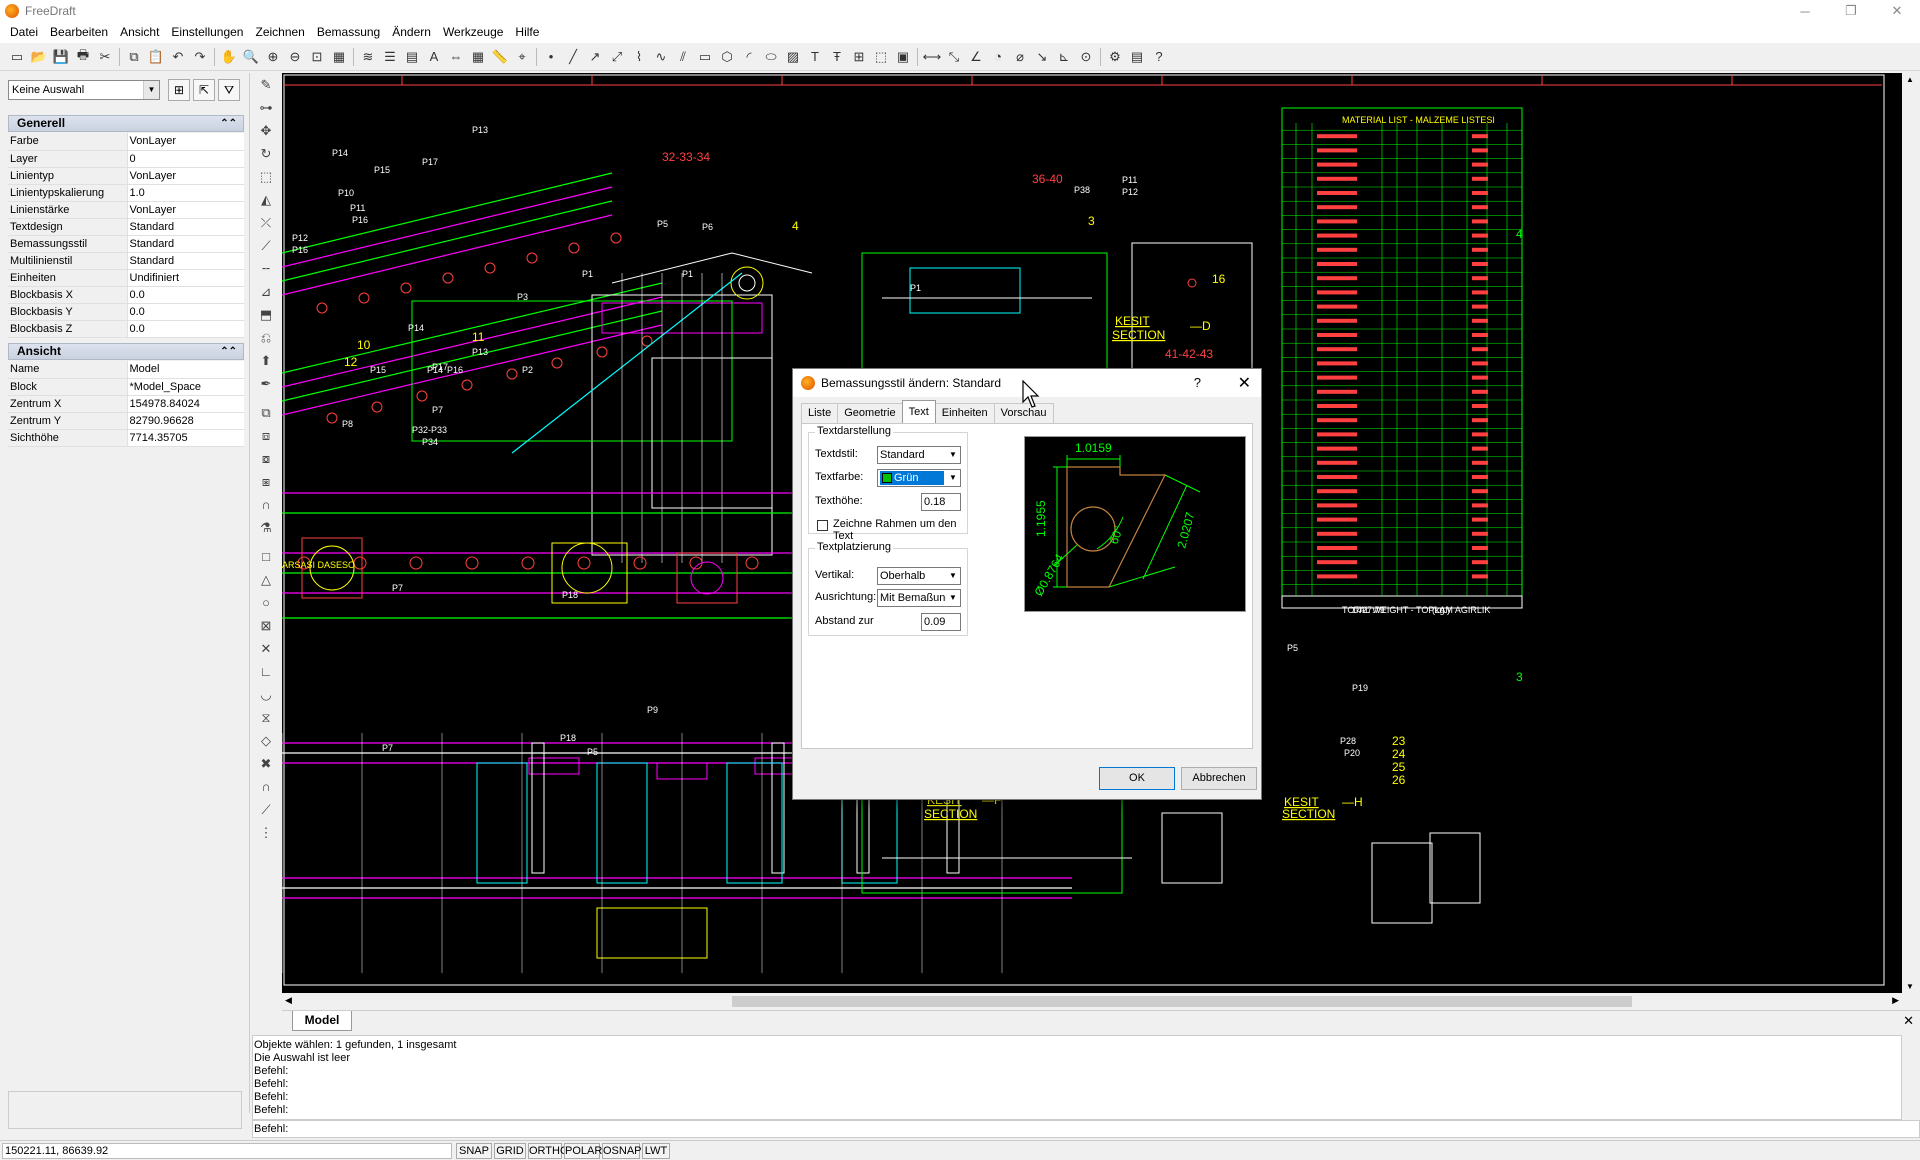 The height and width of the screenshot is (1160, 1920). I want to click on dim-center-icon: ⊙, so click(1086, 57).